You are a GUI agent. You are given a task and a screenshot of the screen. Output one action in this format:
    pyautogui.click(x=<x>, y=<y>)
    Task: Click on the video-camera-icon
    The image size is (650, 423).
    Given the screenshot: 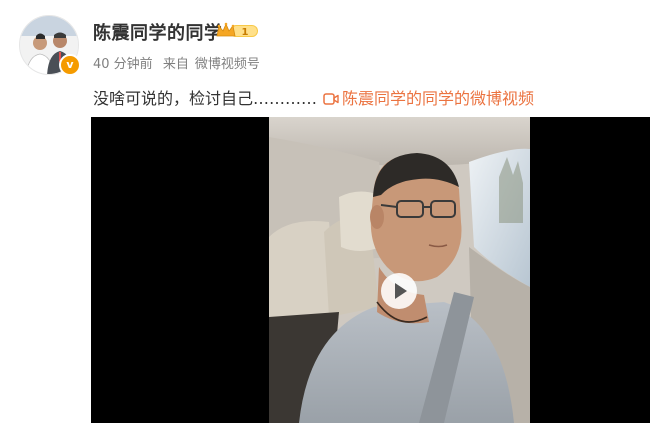 What is the action you would take?
    pyautogui.click(x=331, y=99)
    